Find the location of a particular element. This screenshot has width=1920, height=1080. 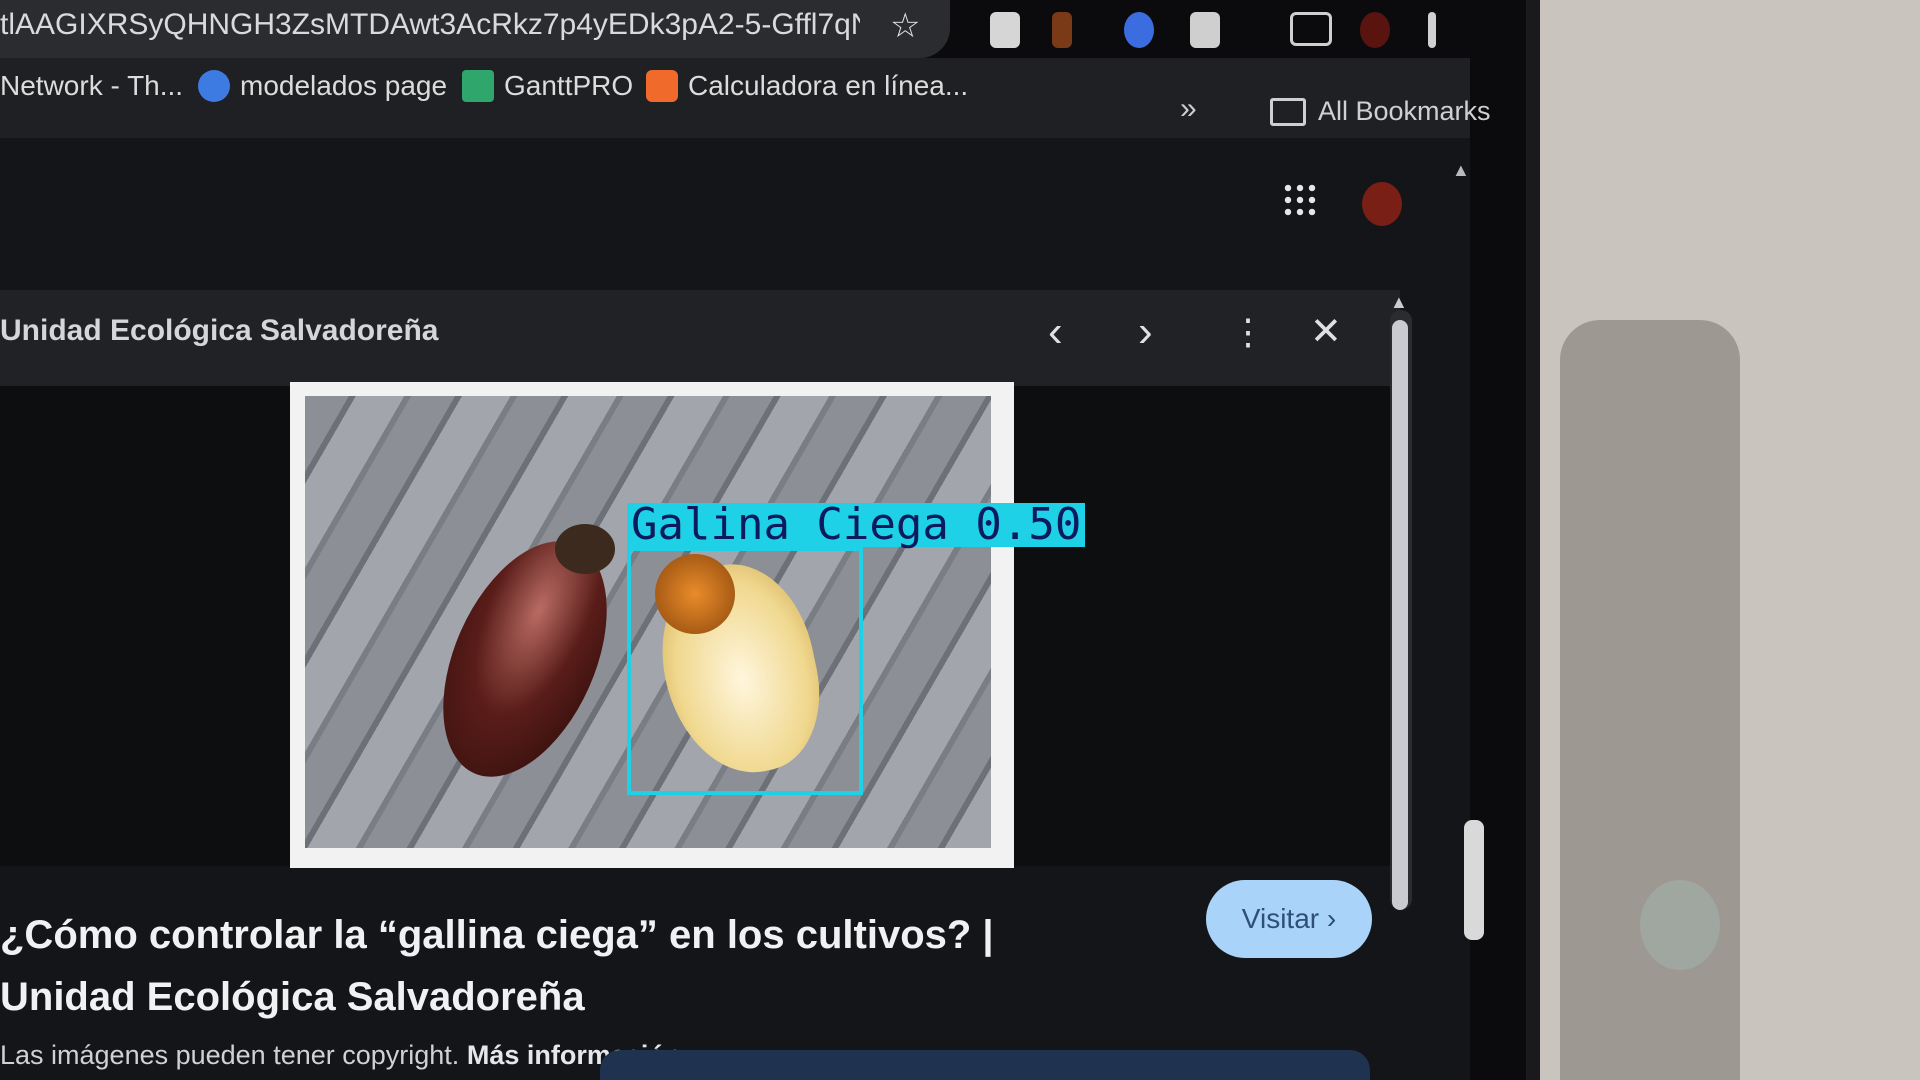

google-apps-icon is located at coordinates (1300, 200).